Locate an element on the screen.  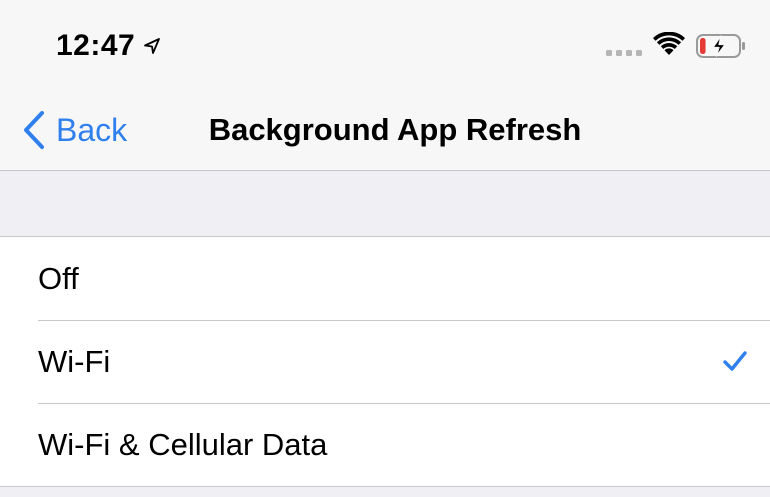
status-time-group: 12:47 is located at coordinates (108, 46).